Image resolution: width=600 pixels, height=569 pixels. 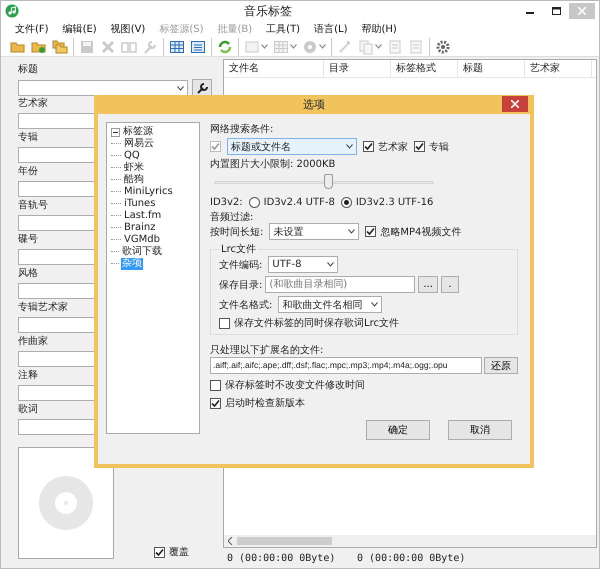 What do you see at coordinates (28, 69) in the screenshot?
I see `field-label: 标题` at bounding box center [28, 69].